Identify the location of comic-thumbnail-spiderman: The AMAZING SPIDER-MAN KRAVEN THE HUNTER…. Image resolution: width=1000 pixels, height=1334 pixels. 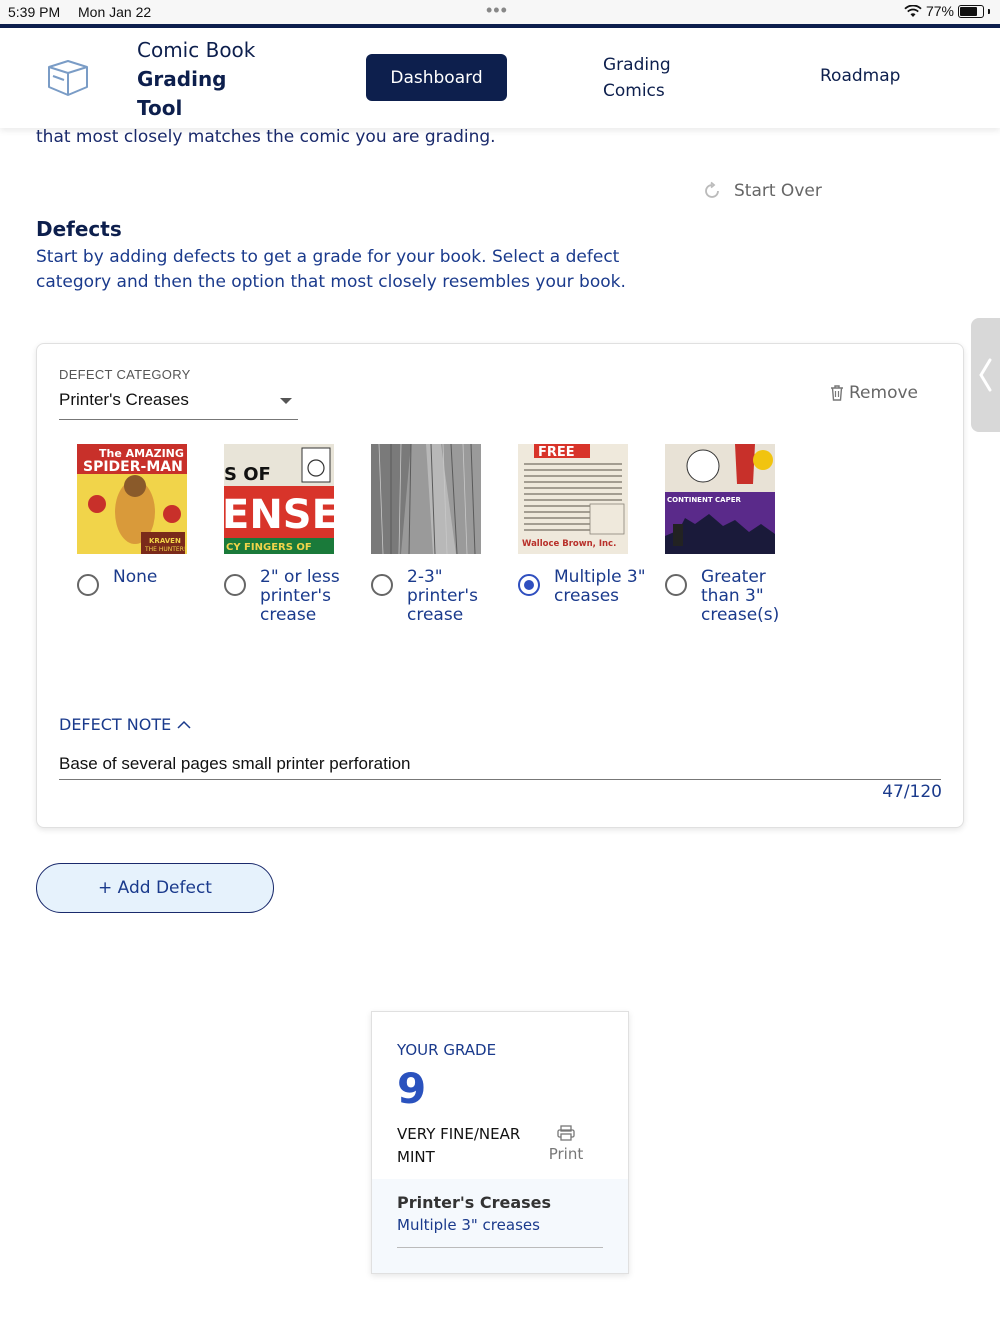
(132, 499).